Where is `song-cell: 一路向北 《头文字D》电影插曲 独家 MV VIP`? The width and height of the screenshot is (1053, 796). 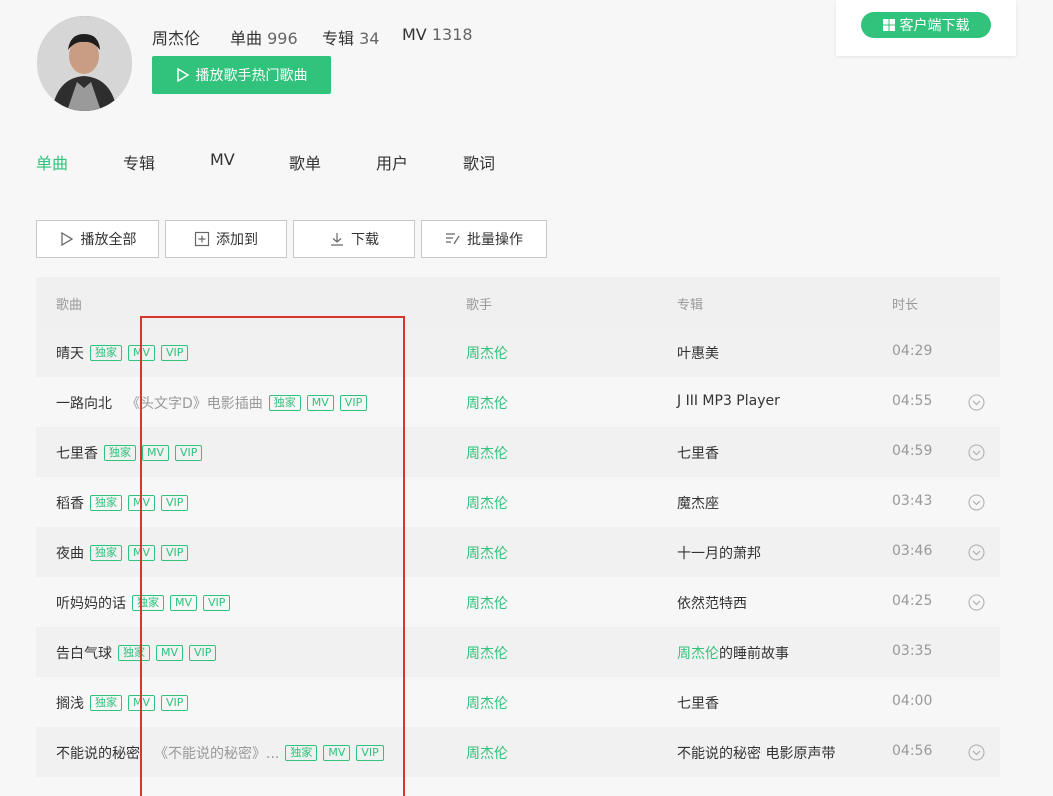
song-cell: 一路向北 《头文字D》电影插曲 独家 MV VIP is located at coordinates (212, 403).